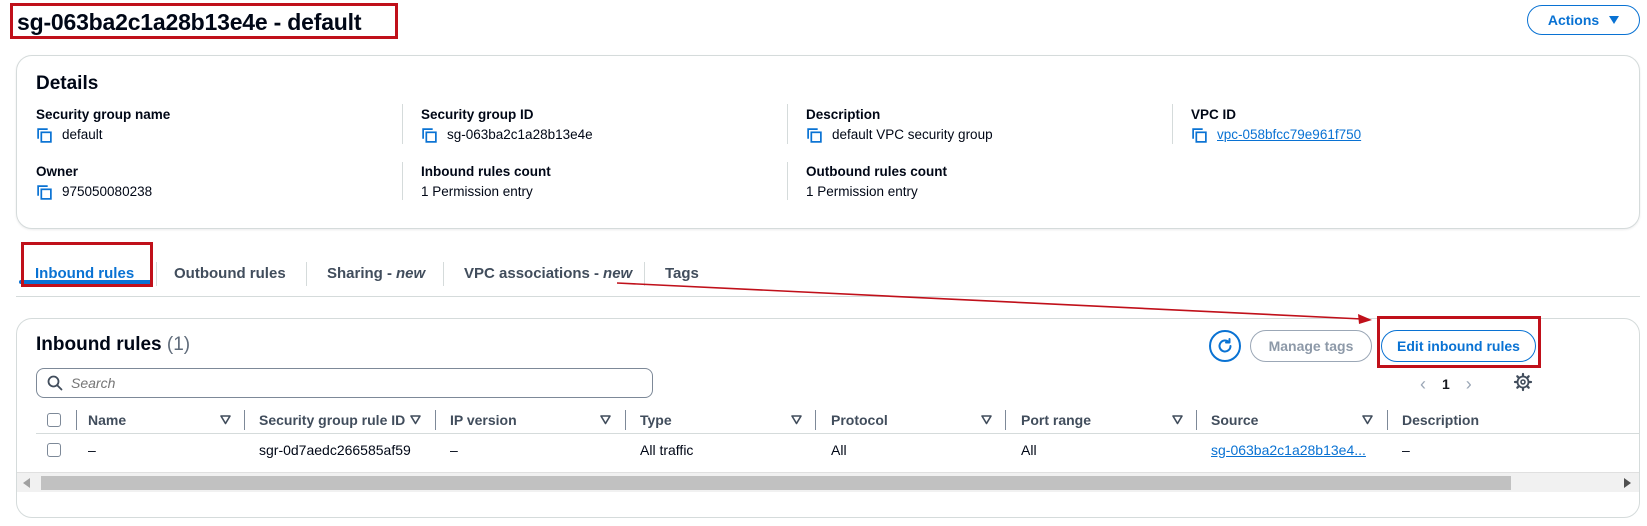 Image resolution: width=1647 pixels, height=526 pixels. I want to click on tab-label: Outbound rules, so click(230, 273).